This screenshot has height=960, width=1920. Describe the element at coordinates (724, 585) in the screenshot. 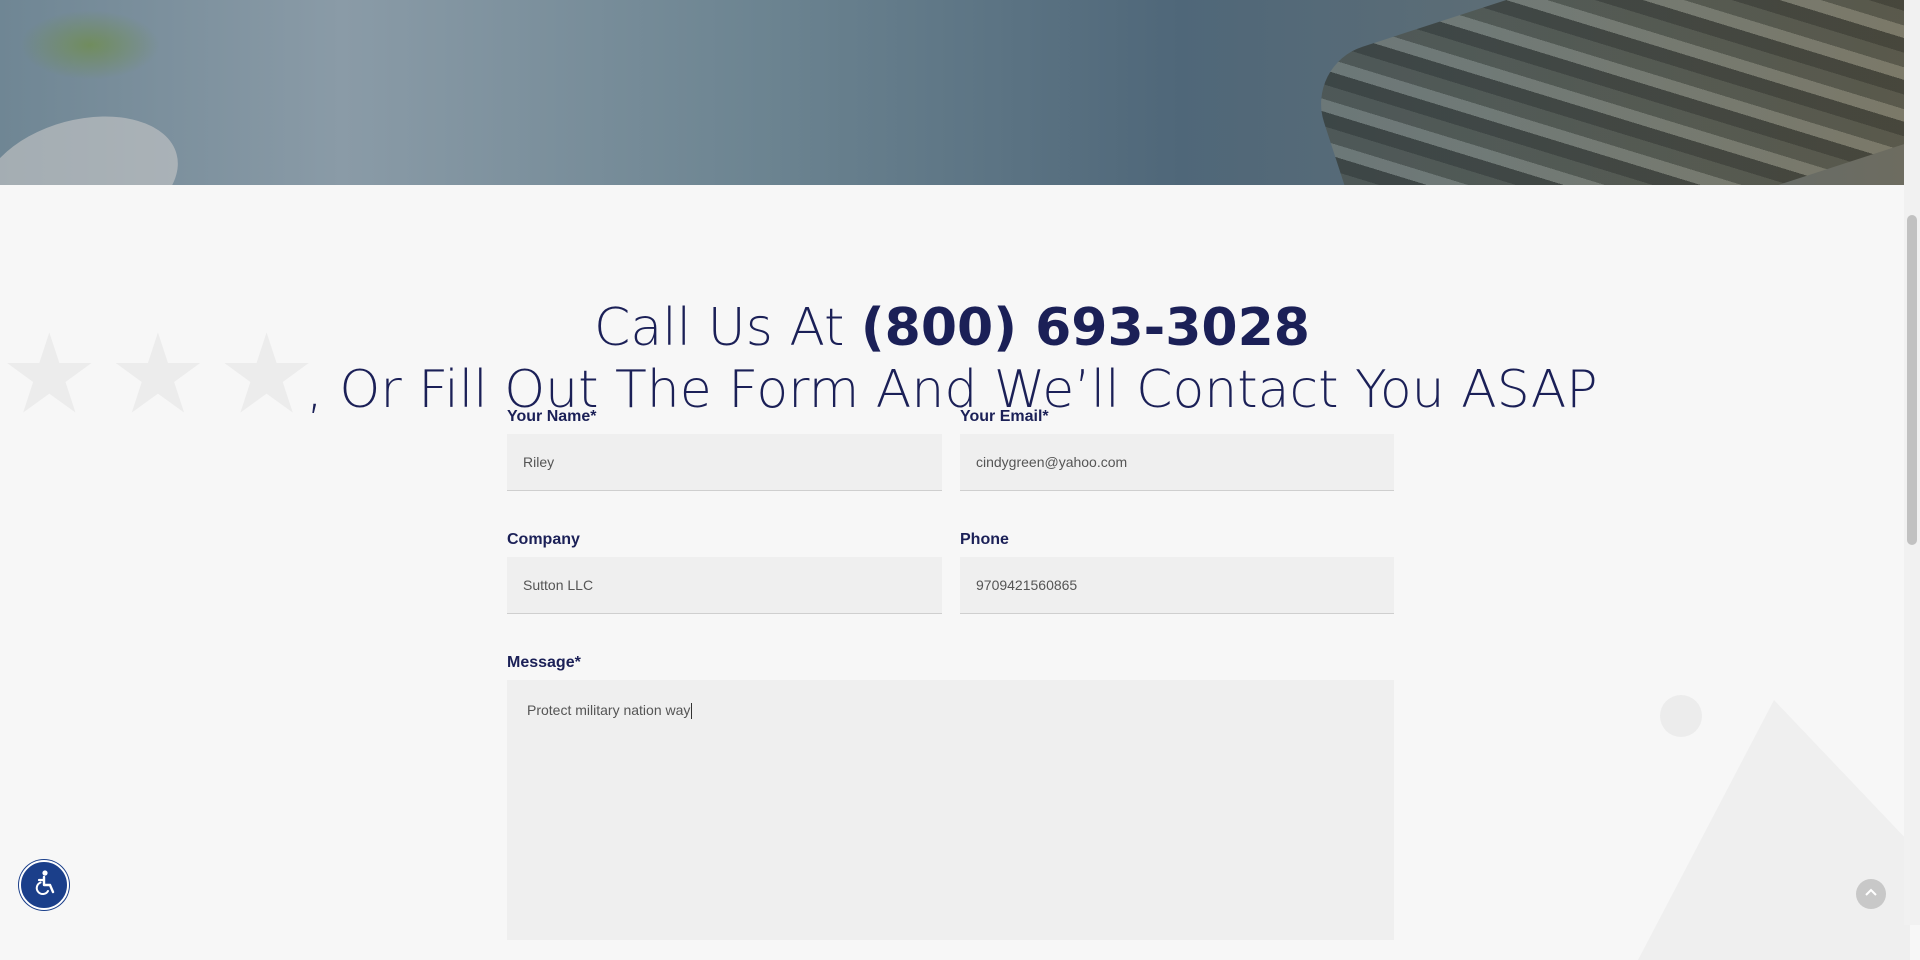

I see `company-input: Sutton LLC` at that location.